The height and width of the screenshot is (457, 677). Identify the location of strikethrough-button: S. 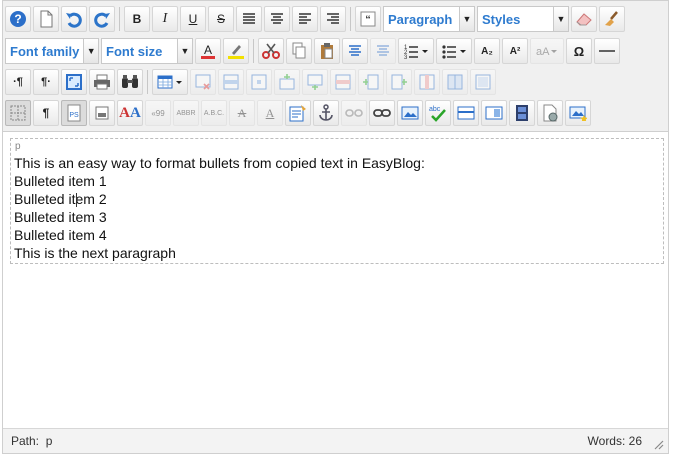
(221, 19).